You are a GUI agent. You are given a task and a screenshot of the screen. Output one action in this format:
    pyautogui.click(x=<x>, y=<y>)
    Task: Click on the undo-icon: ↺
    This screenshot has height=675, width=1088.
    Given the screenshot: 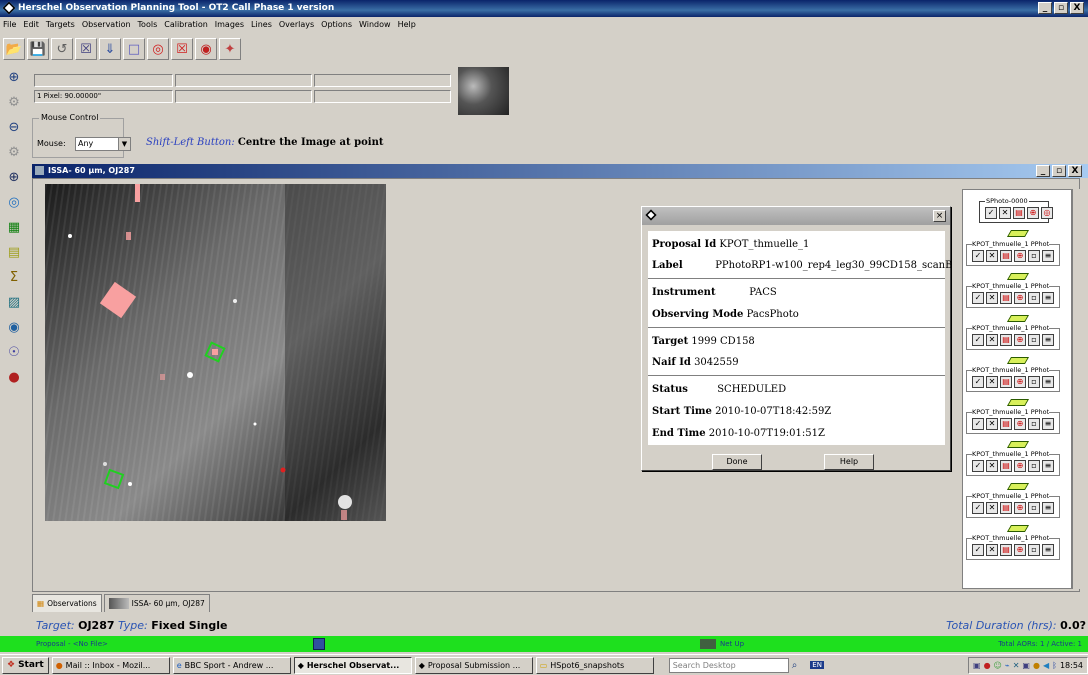 What is the action you would take?
    pyautogui.click(x=62, y=49)
    